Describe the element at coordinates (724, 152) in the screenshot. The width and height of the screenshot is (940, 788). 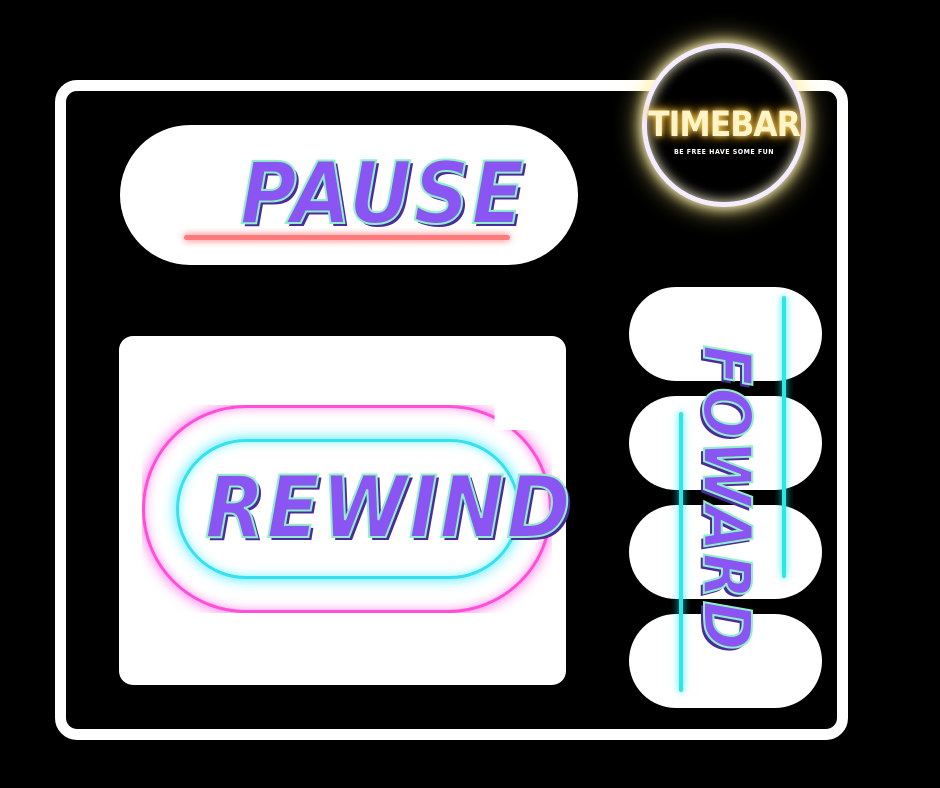
I see `logo-tagline: BE FREE HAVE SOME FUN` at that location.